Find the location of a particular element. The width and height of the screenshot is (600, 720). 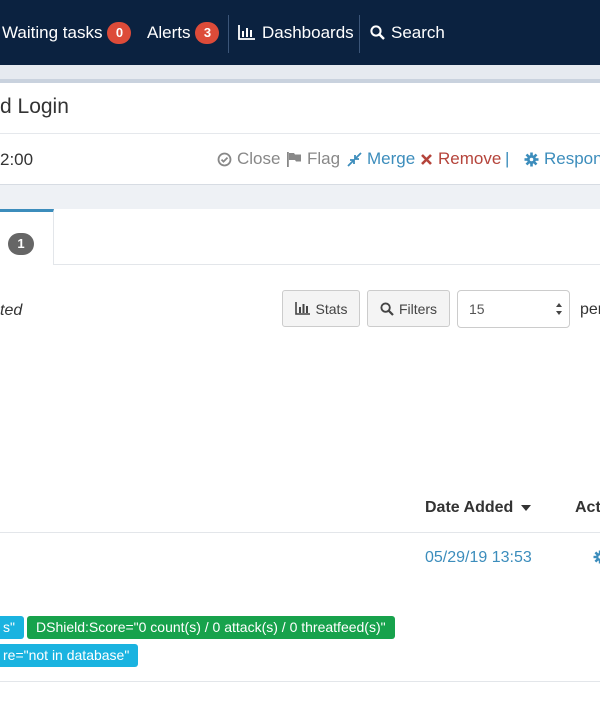

close-case-button: Close is located at coordinates (248, 159).